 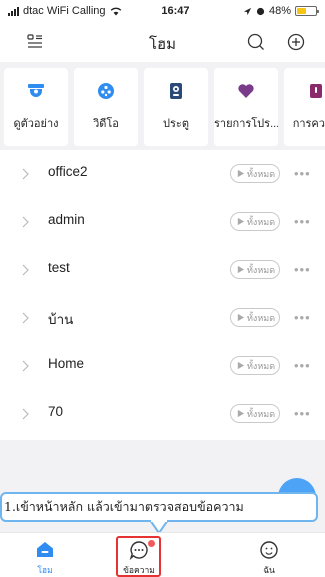 I want to click on battery-percent: 48%, so click(x=279, y=11).